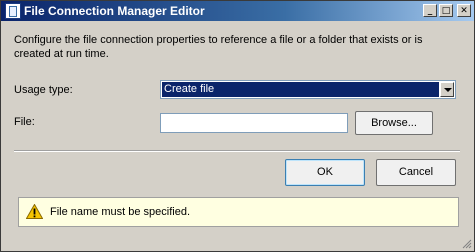 The width and height of the screenshot is (475, 252). I want to click on usage-type-label: Usage type:, so click(43, 90).